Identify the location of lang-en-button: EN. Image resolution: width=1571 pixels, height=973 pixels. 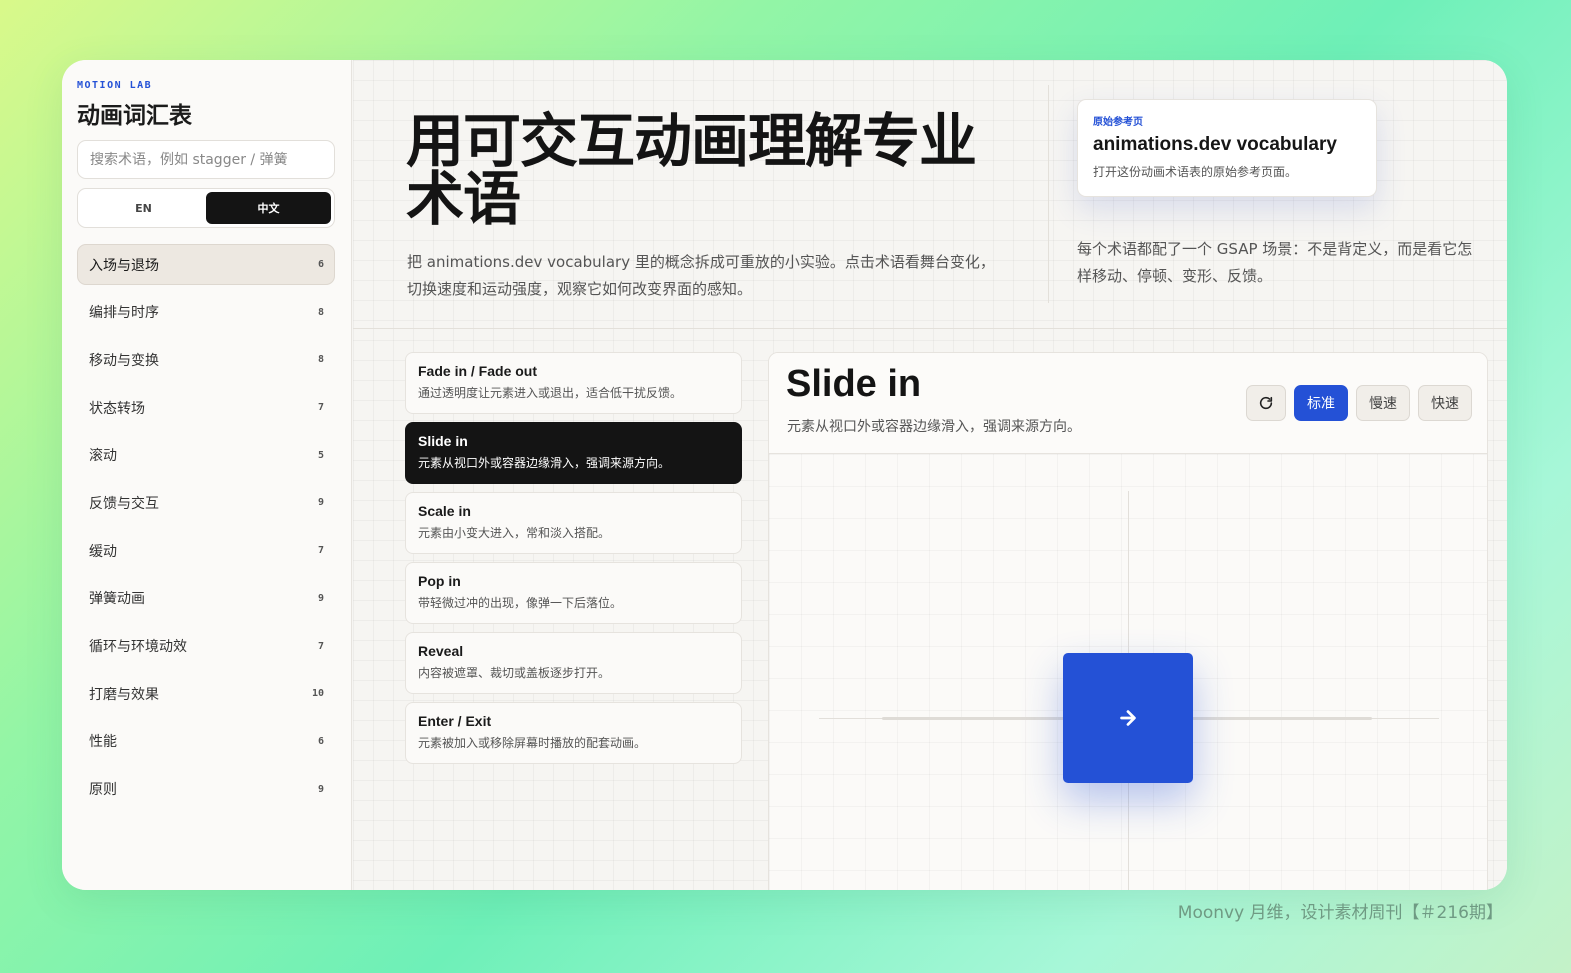
(143, 208).